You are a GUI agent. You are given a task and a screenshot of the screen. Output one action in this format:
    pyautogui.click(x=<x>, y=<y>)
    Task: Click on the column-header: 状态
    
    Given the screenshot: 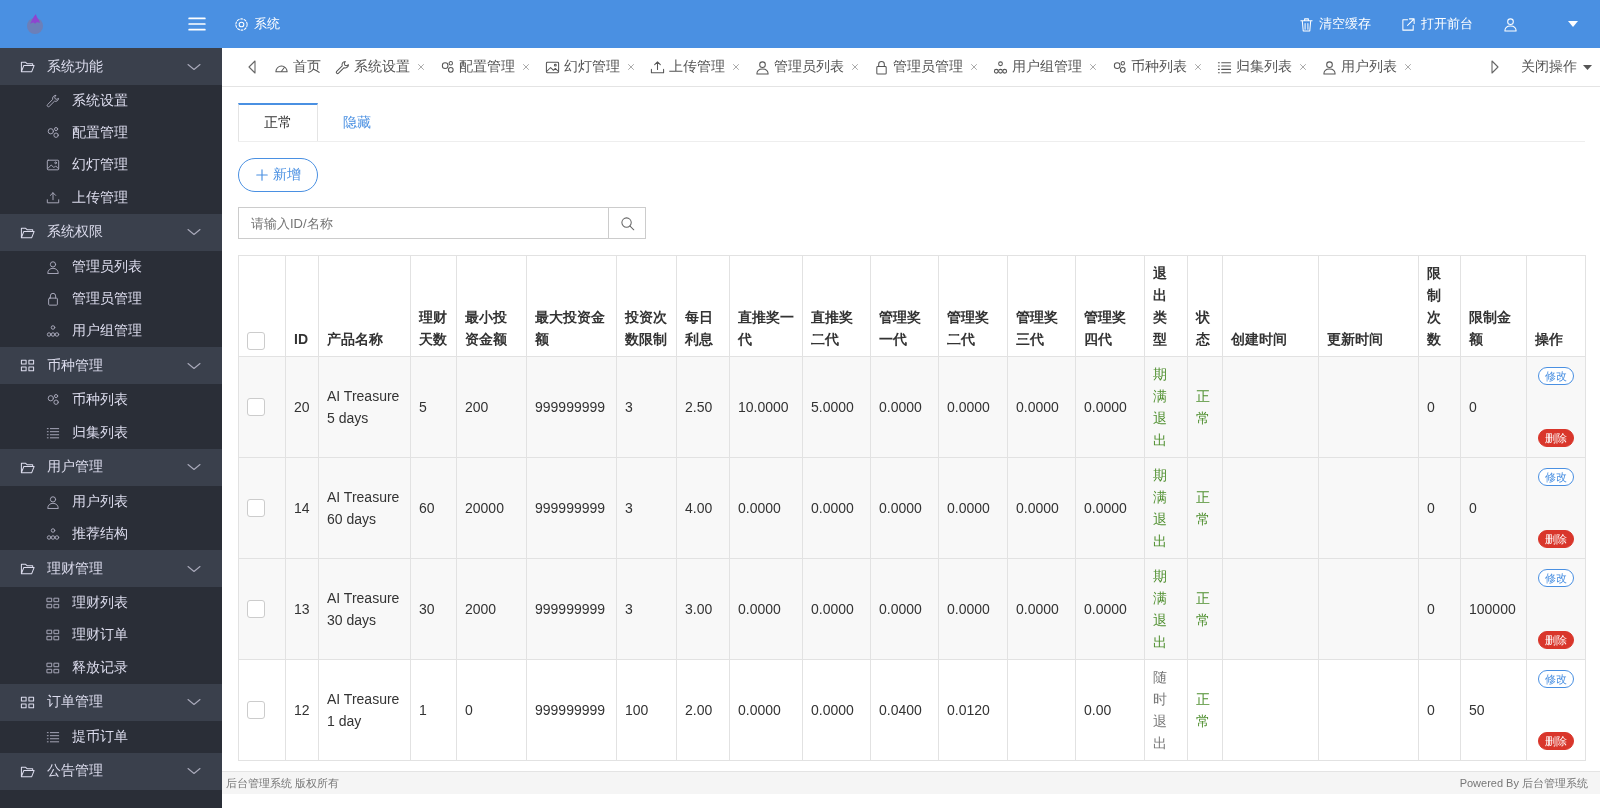 What is the action you would take?
    pyautogui.click(x=1203, y=328)
    